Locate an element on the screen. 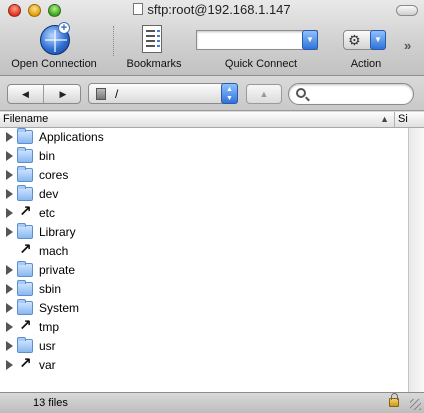 This screenshot has width=424, height=413. quick-connect-combobox: ▼ is located at coordinates (257, 40).